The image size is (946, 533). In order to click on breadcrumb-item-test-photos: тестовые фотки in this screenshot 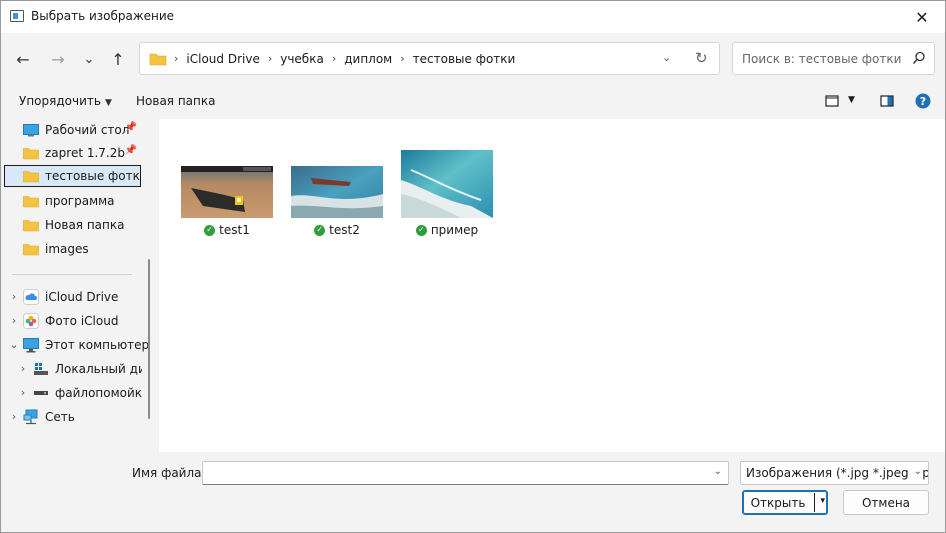, I will do `click(464, 59)`.